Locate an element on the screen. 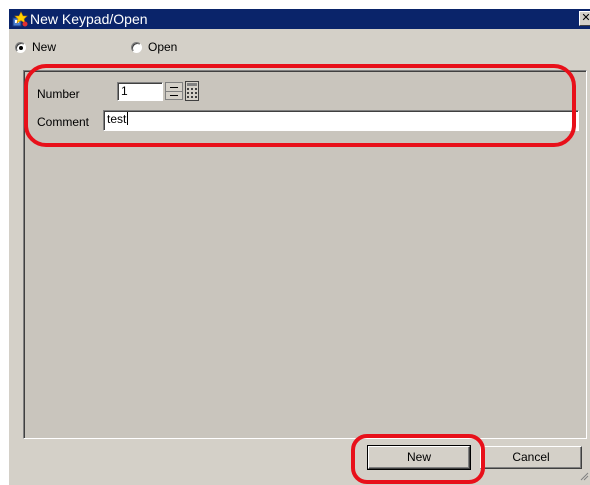 Image resolution: width=590 pixels, height=485 pixels. radio-open: Open is located at coordinates (154, 47).